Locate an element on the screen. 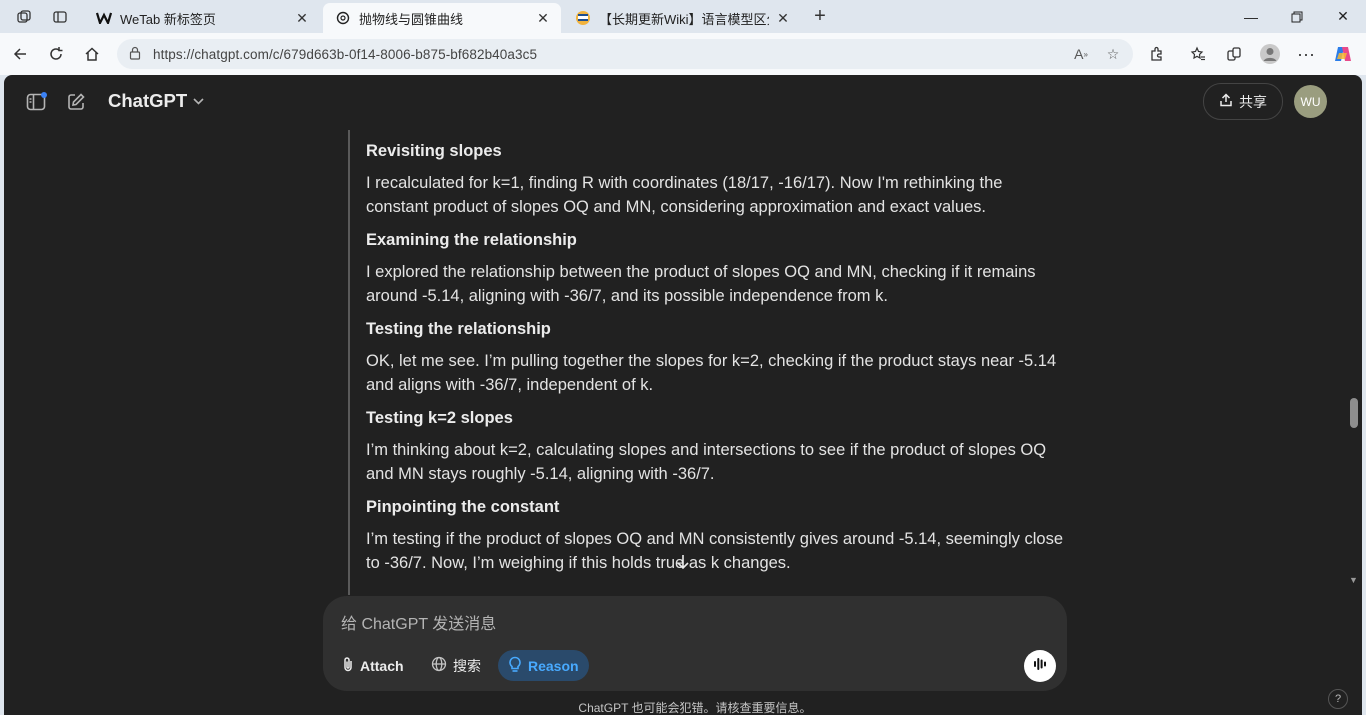 The height and width of the screenshot is (715, 1366). tab-actions-icon is located at coordinates (60, 17).